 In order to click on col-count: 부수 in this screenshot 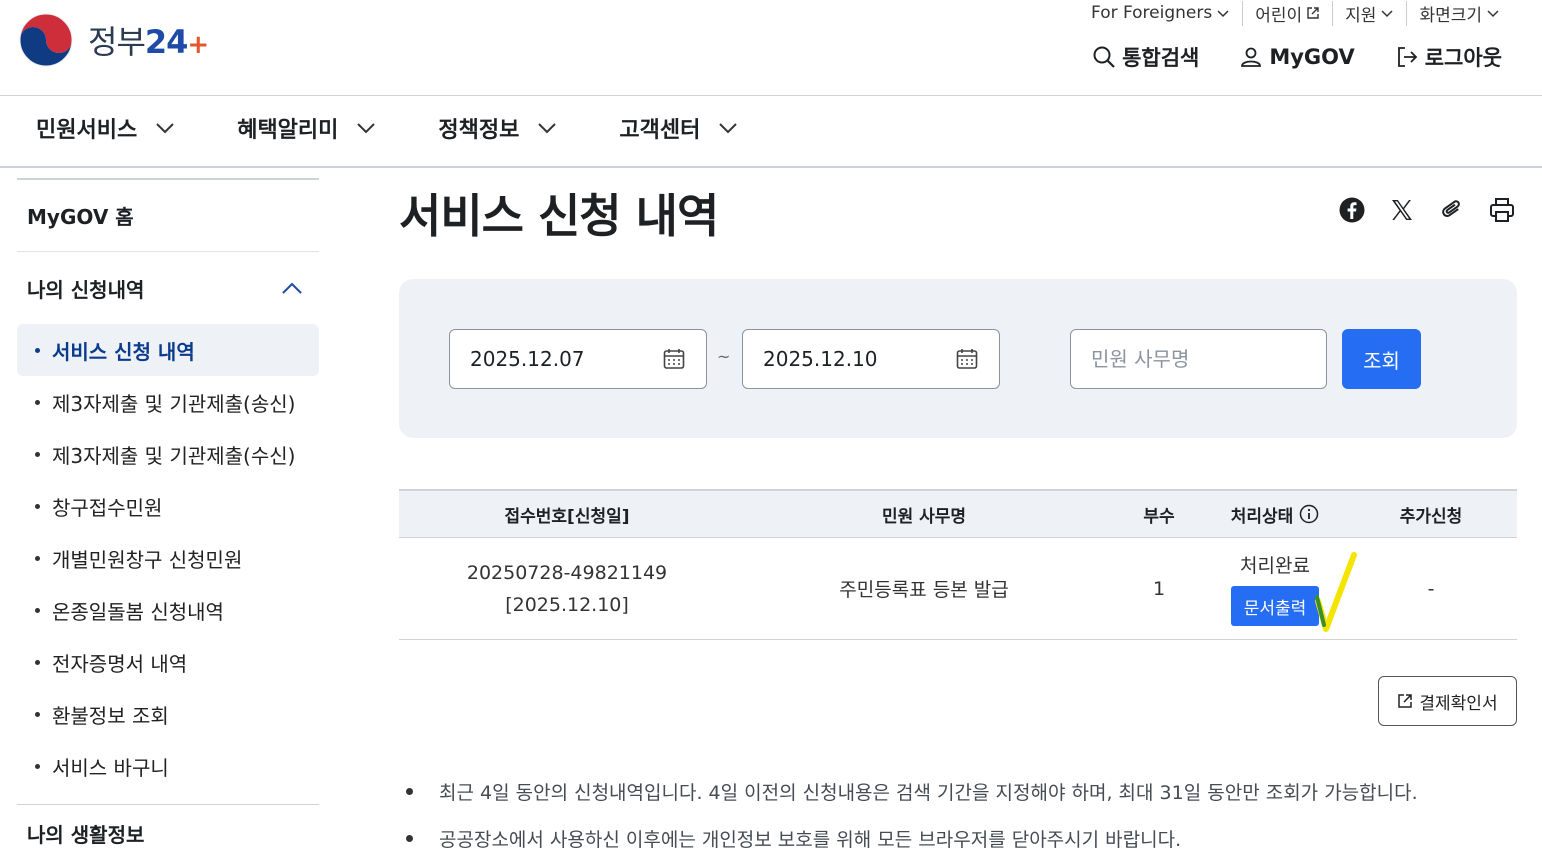, I will do `click(1159, 516)`.